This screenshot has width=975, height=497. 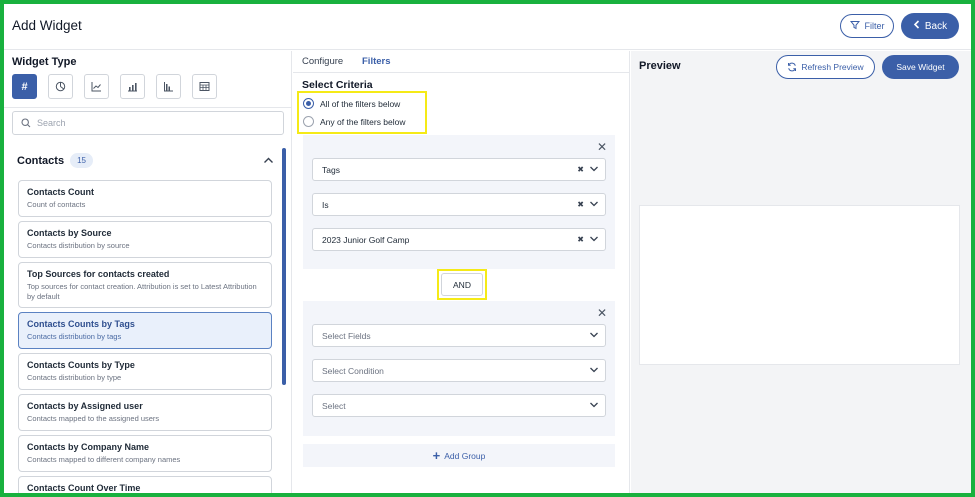 What do you see at coordinates (331, 169) in the screenshot?
I see `field-value: Tags` at bounding box center [331, 169].